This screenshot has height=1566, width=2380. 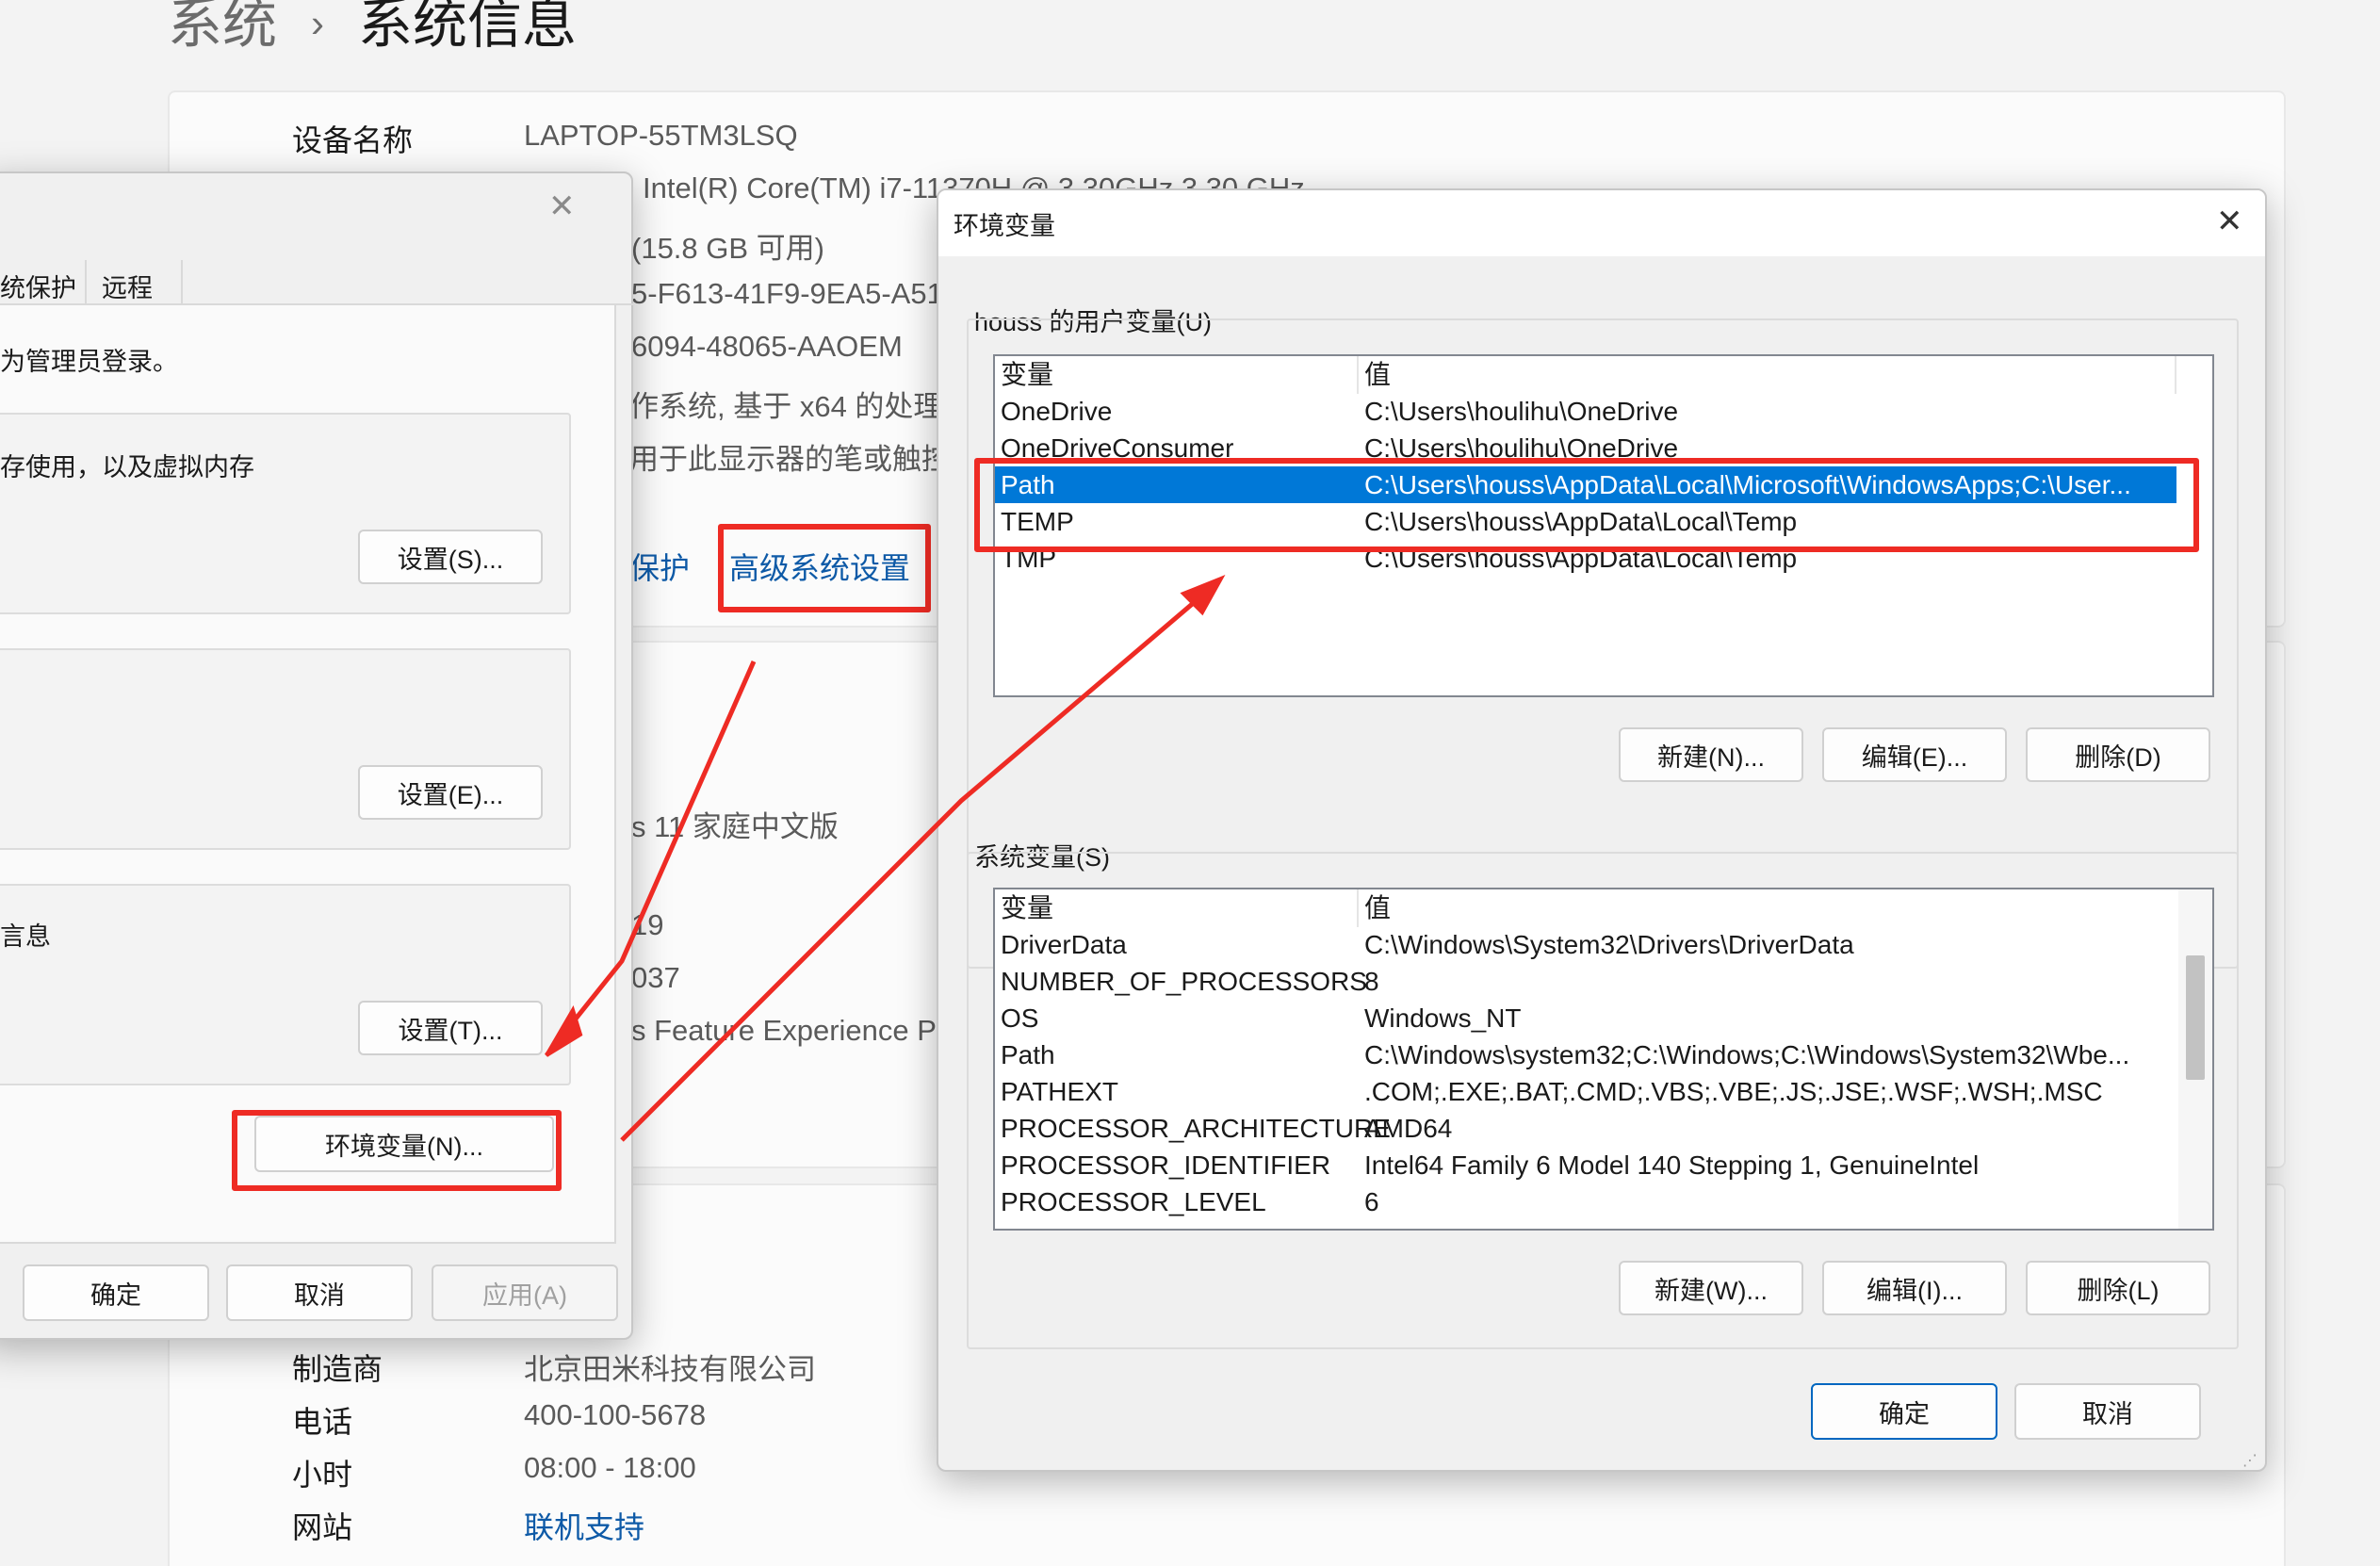 I want to click on annotation-arrows, so click(x=885, y=858).